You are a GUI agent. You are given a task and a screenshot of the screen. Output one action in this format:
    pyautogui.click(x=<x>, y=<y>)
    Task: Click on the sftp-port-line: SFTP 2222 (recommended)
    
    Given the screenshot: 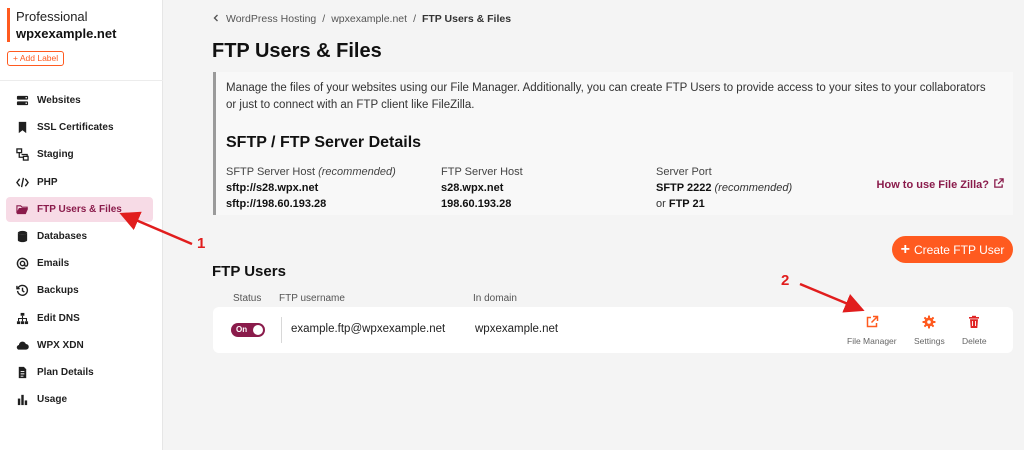 What is the action you would take?
    pyautogui.click(x=724, y=188)
    